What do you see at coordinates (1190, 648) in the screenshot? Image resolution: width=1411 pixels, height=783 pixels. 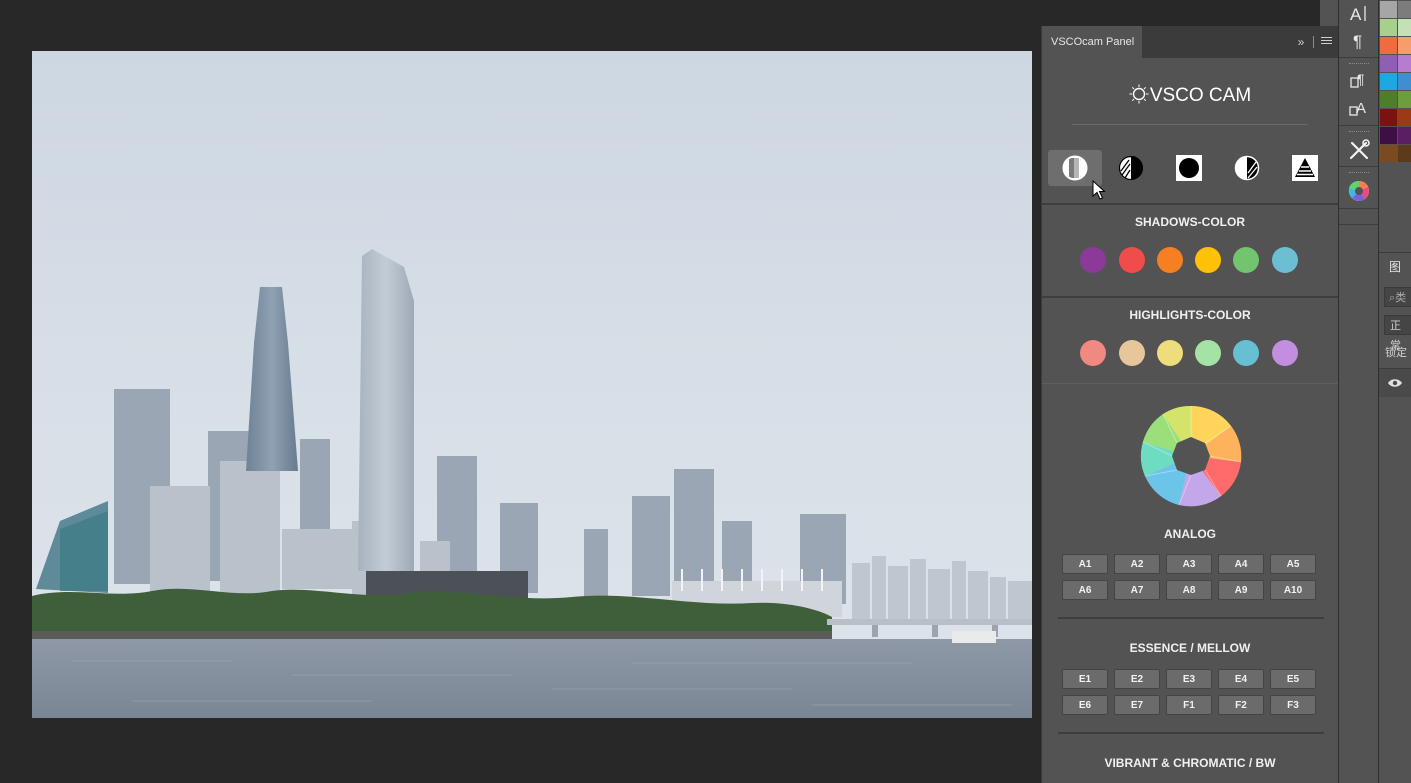 I see `essence-mellow-title: ESSENCE / MELLOW` at bounding box center [1190, 648].